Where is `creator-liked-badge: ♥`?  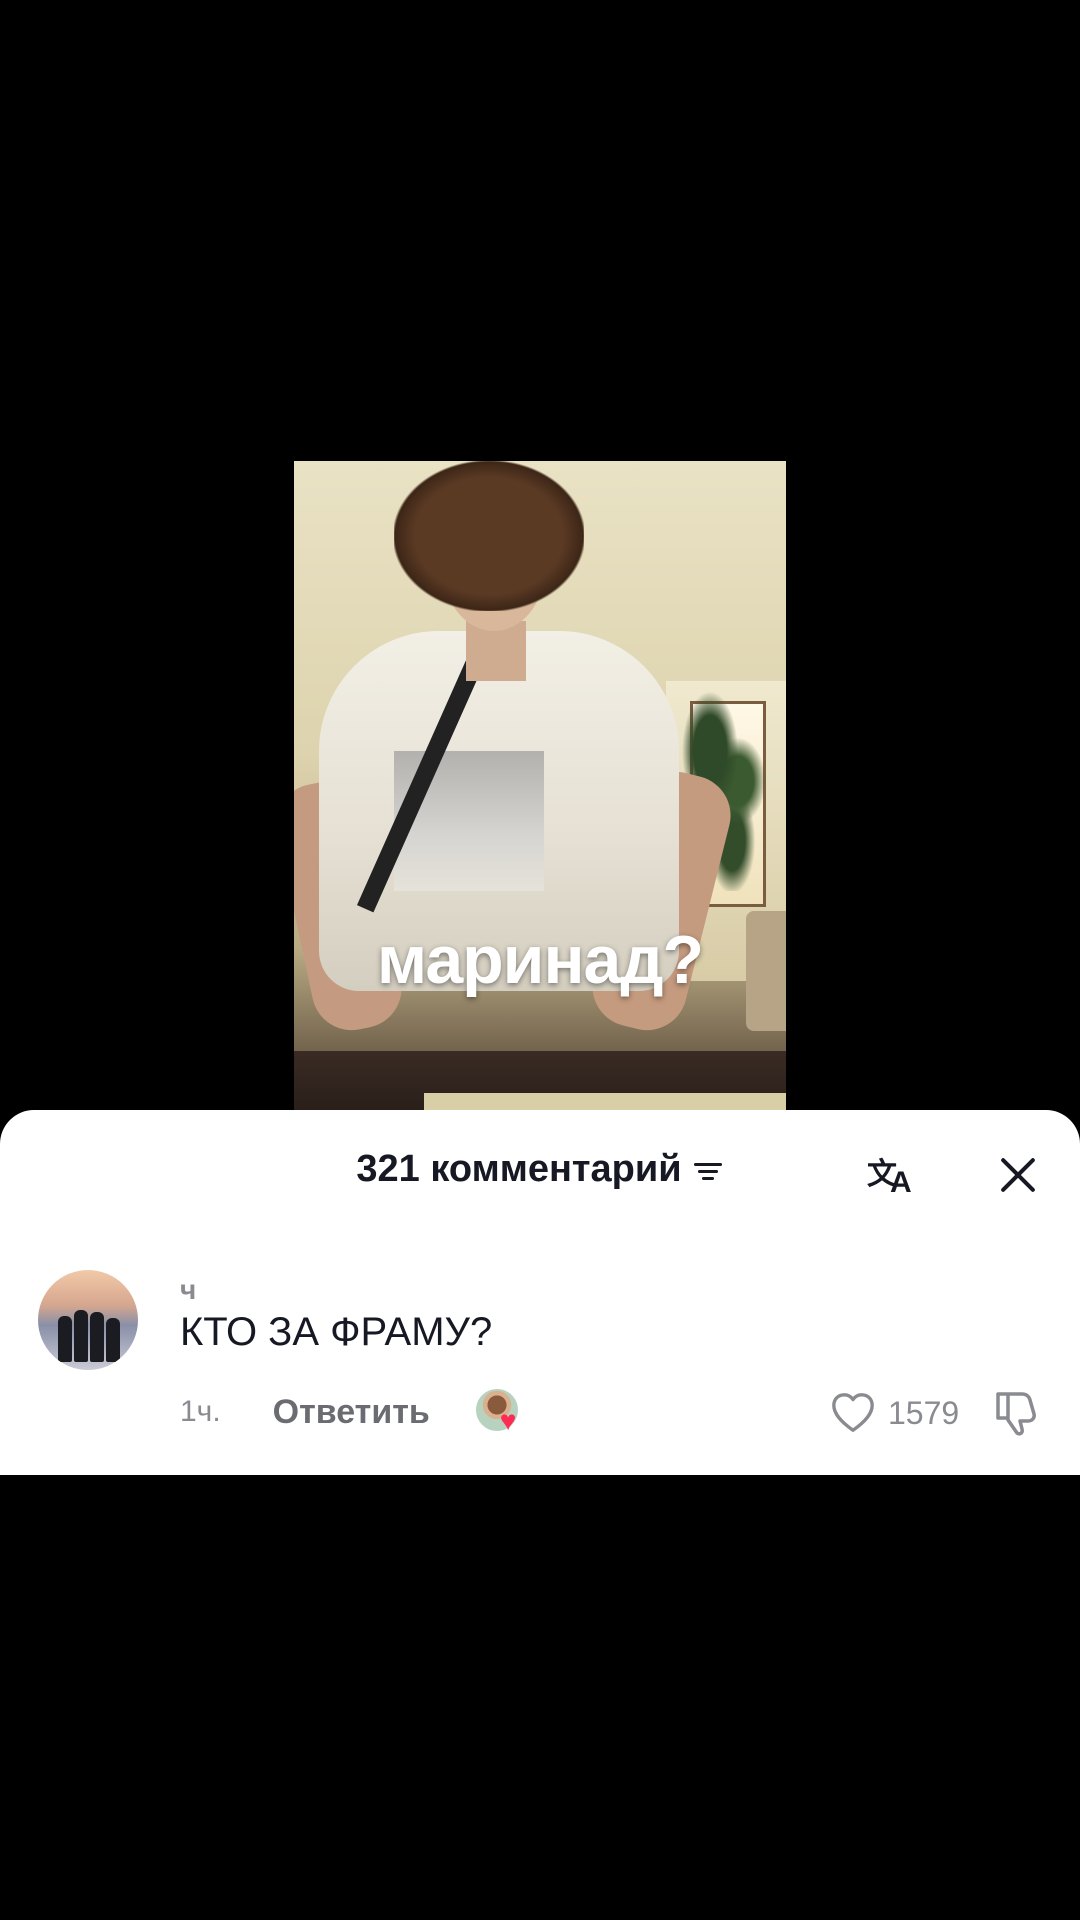 creator-liked-badge: ♥ is located at coordinates (498, 1412).